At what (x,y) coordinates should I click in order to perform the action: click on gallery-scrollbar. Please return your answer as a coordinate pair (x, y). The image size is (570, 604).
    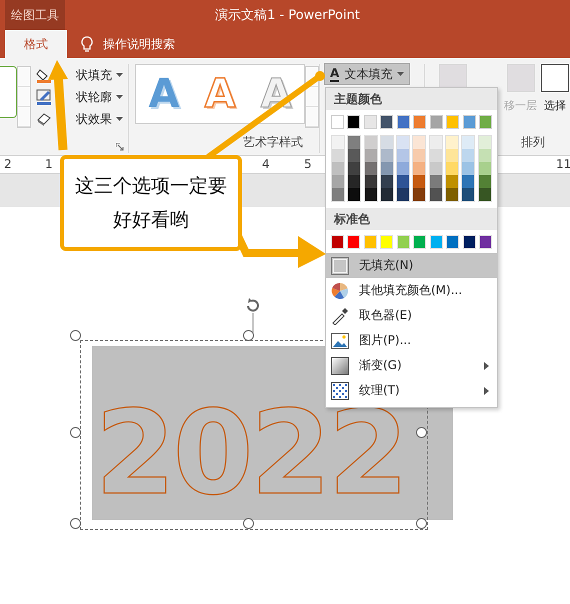
    Looking at the image, I should click on (24, 97).